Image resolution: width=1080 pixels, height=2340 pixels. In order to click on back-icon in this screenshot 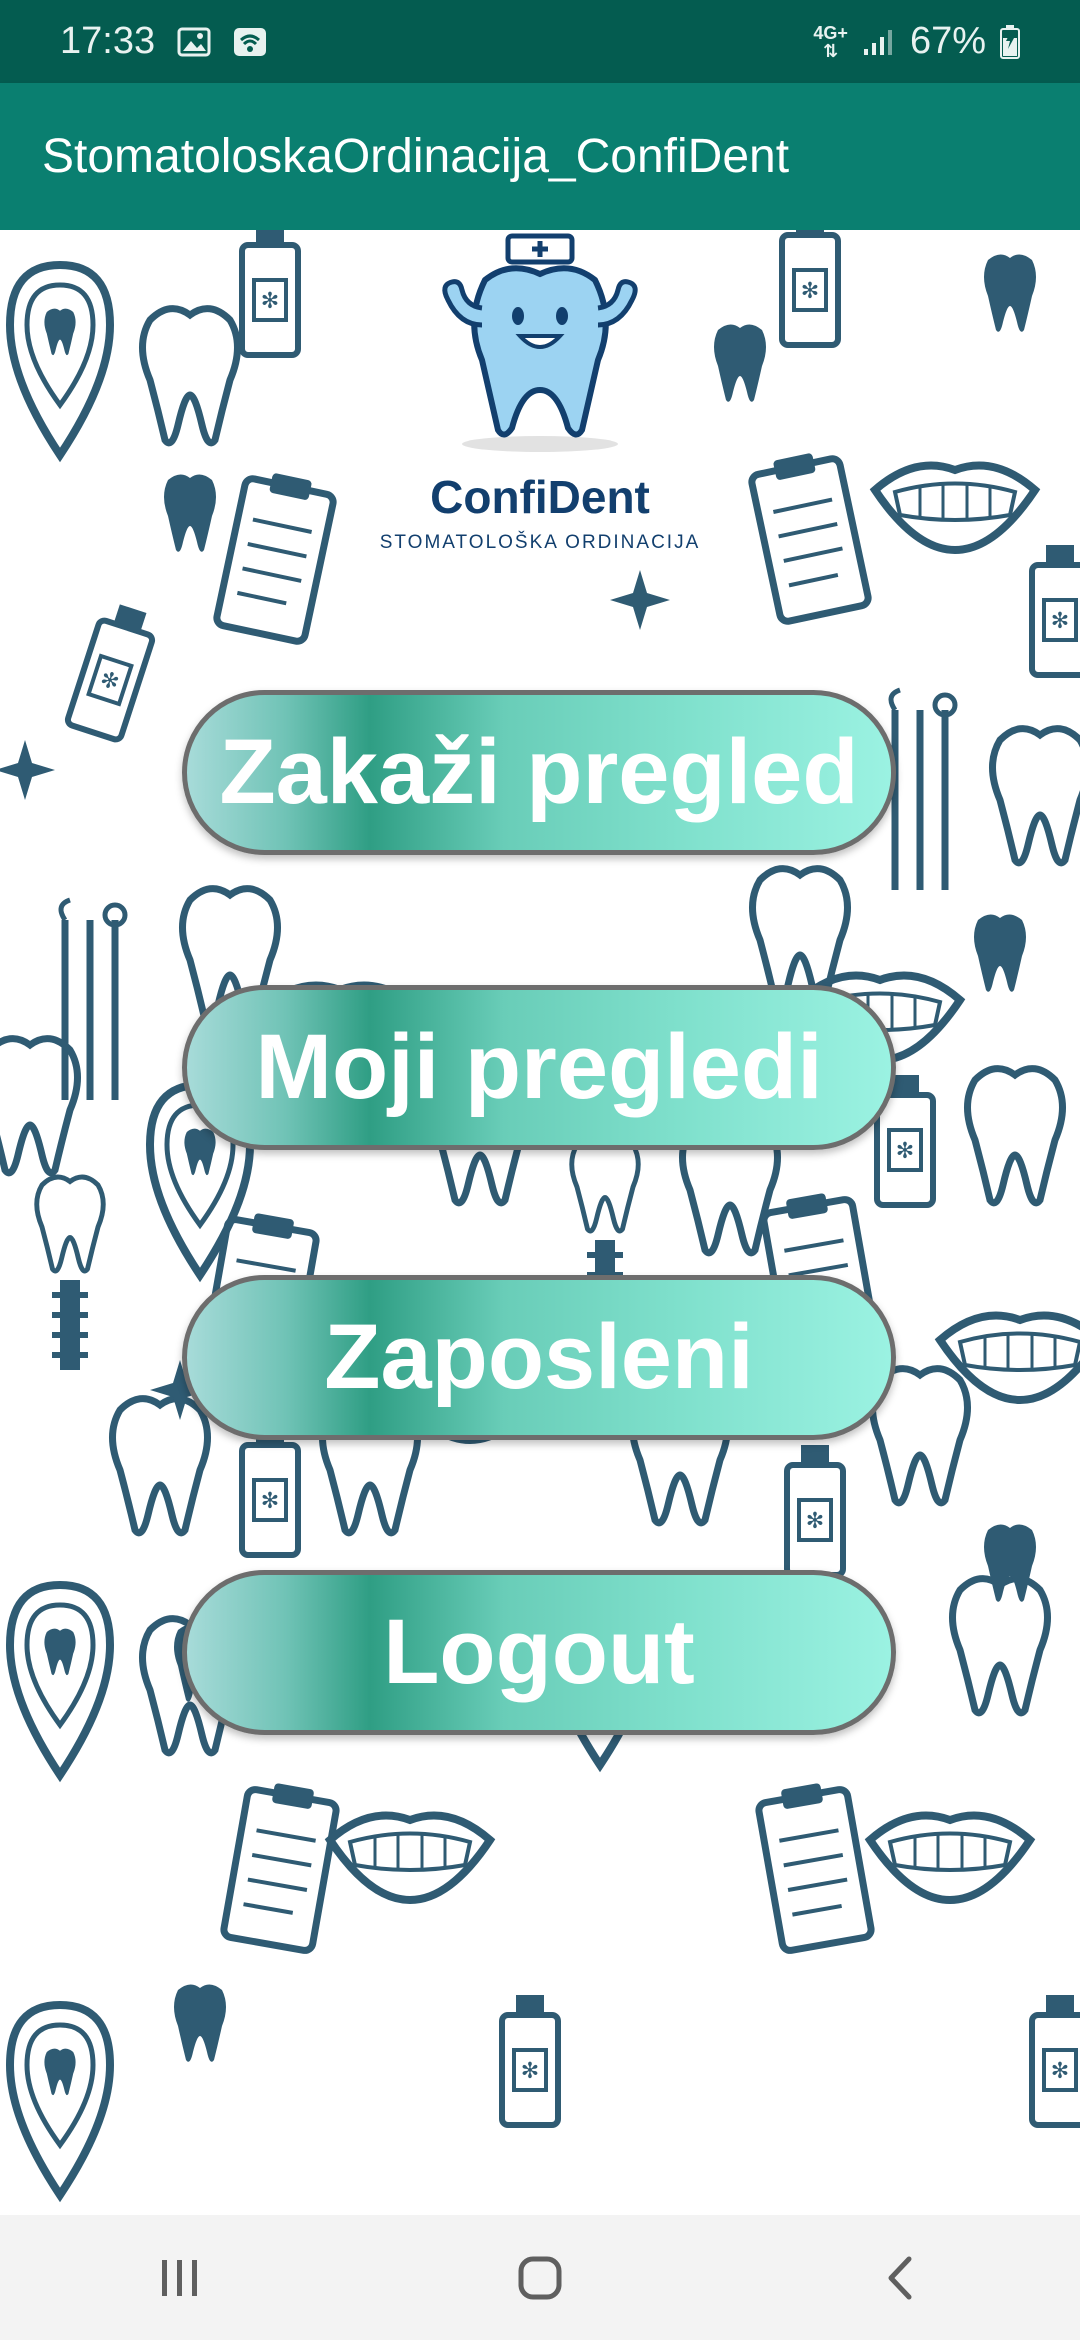, I will do `click(900, 2278)`.